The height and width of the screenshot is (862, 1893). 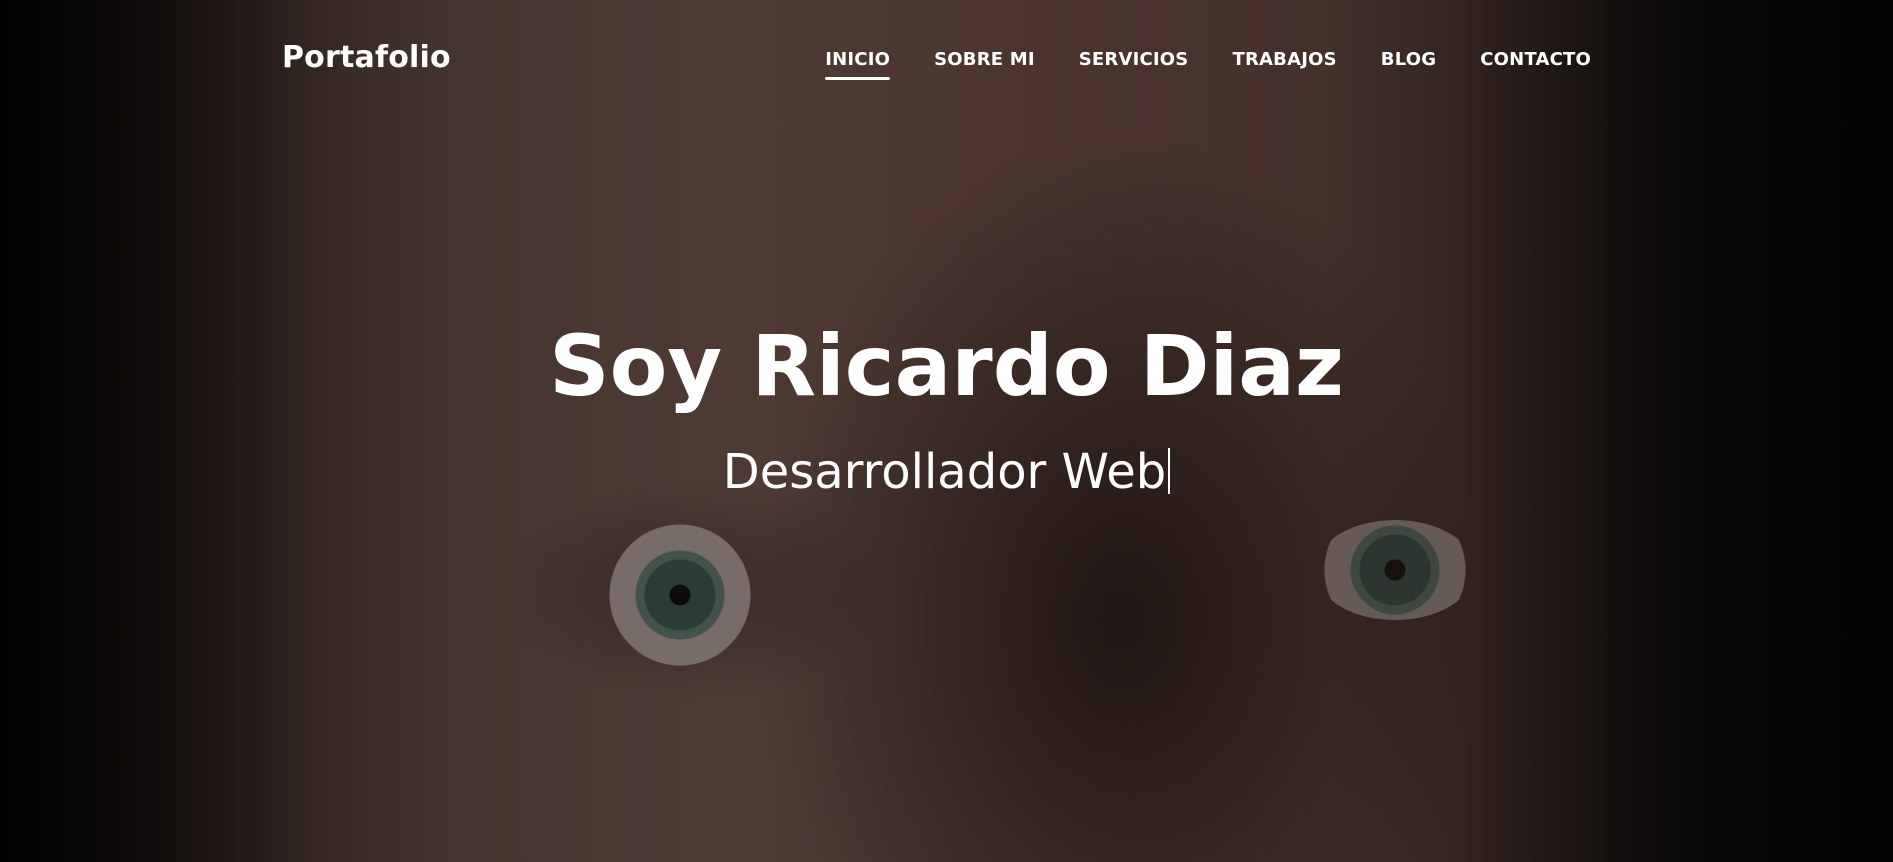 I want to click on typing-cursor, so click(x=1169, y=471).